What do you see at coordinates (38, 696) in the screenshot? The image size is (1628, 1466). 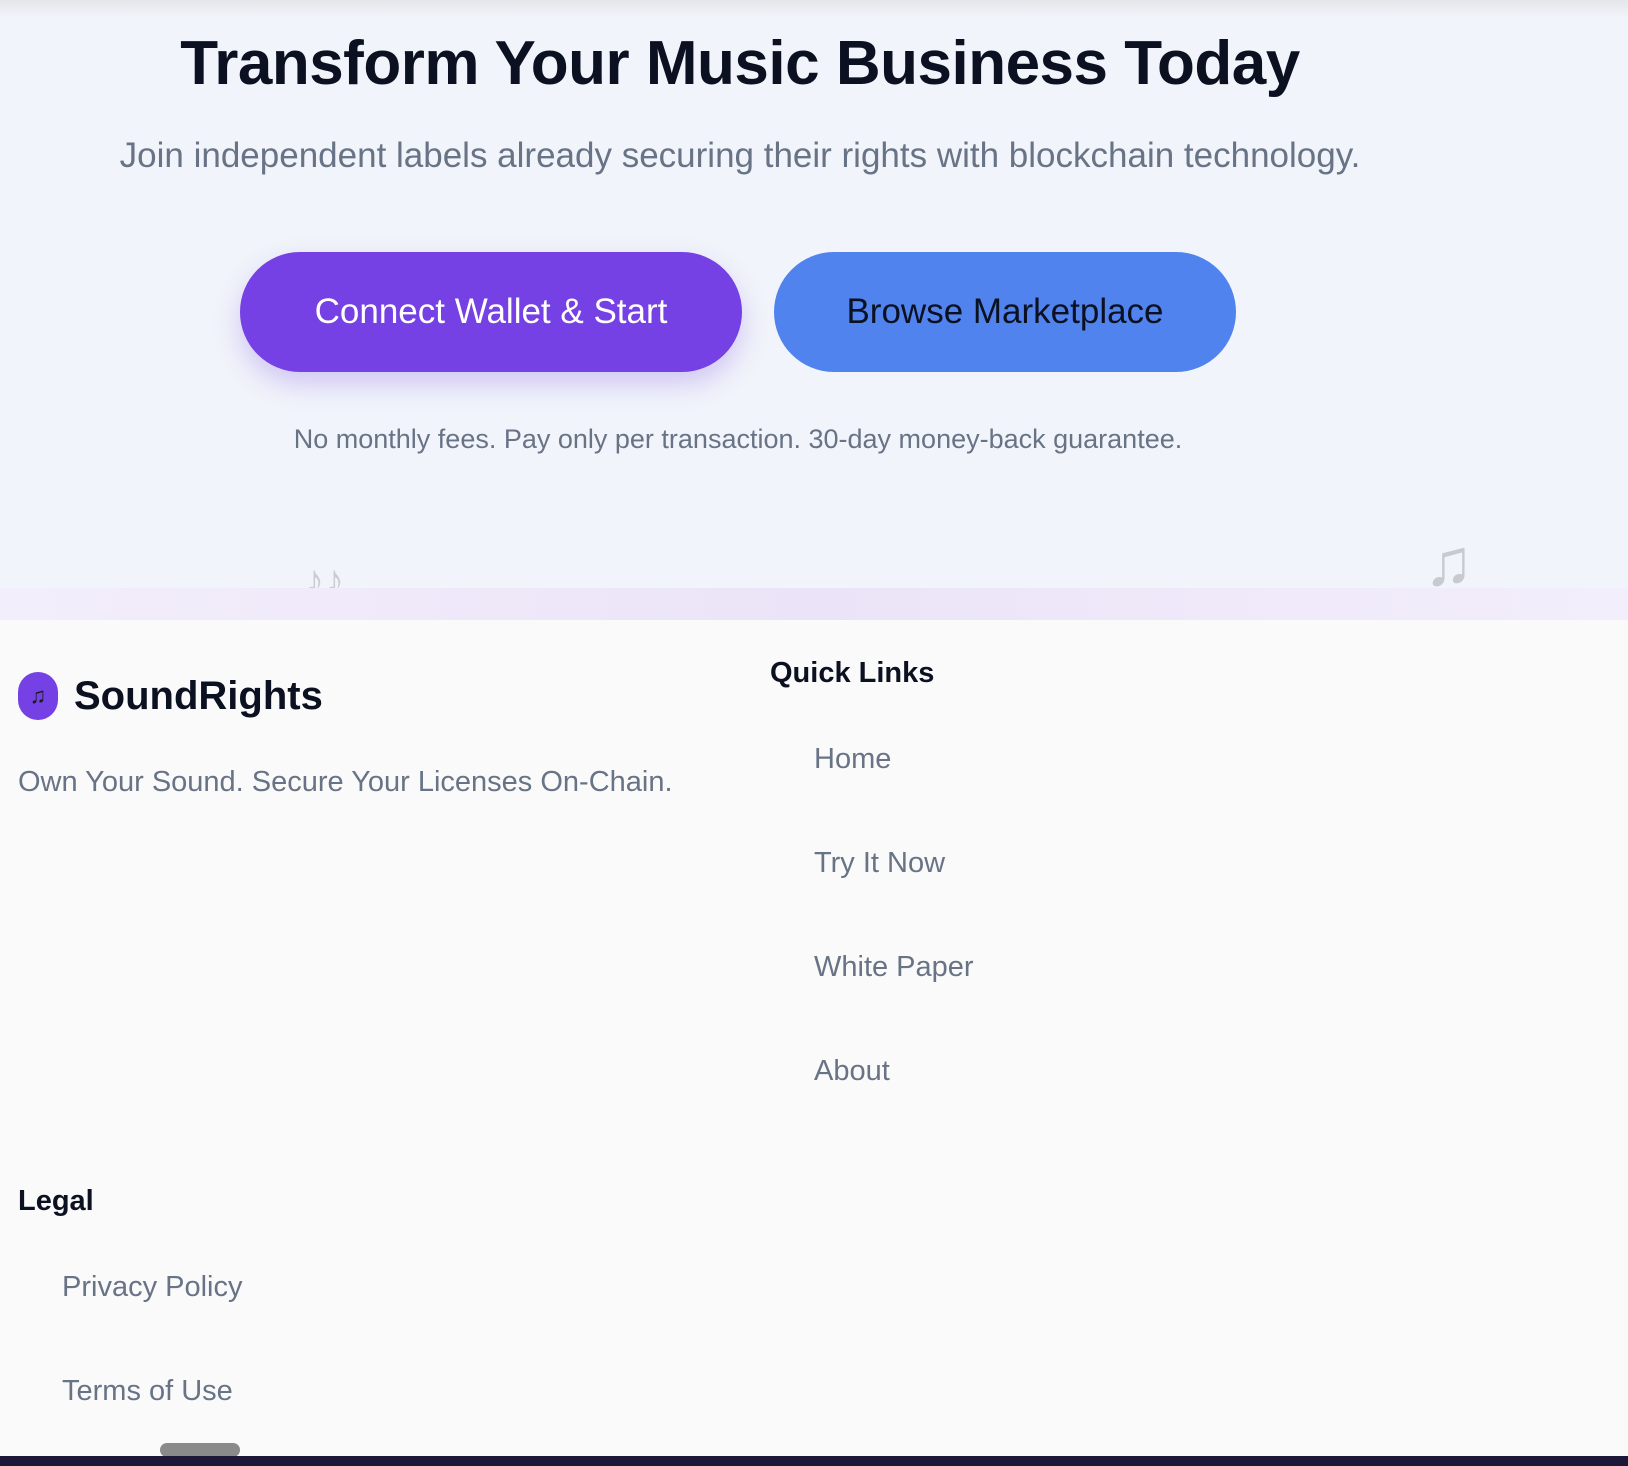 I see `music-logo-icon: ♫` at bounding box center [38, 696].